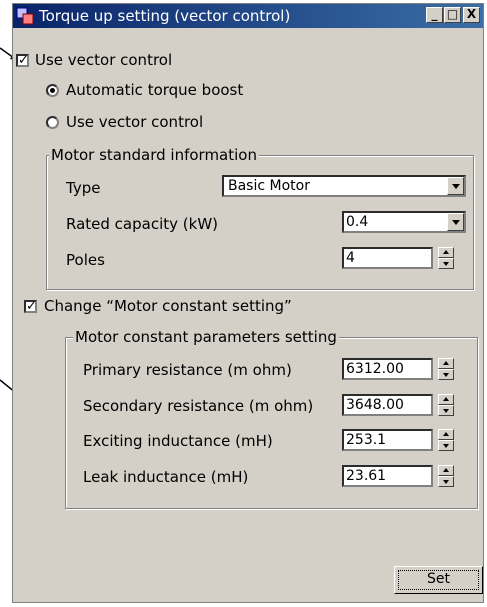  Describe the element at coordinates (85, 260) in the screenshot. I see `poles-label: Poles` at that location.